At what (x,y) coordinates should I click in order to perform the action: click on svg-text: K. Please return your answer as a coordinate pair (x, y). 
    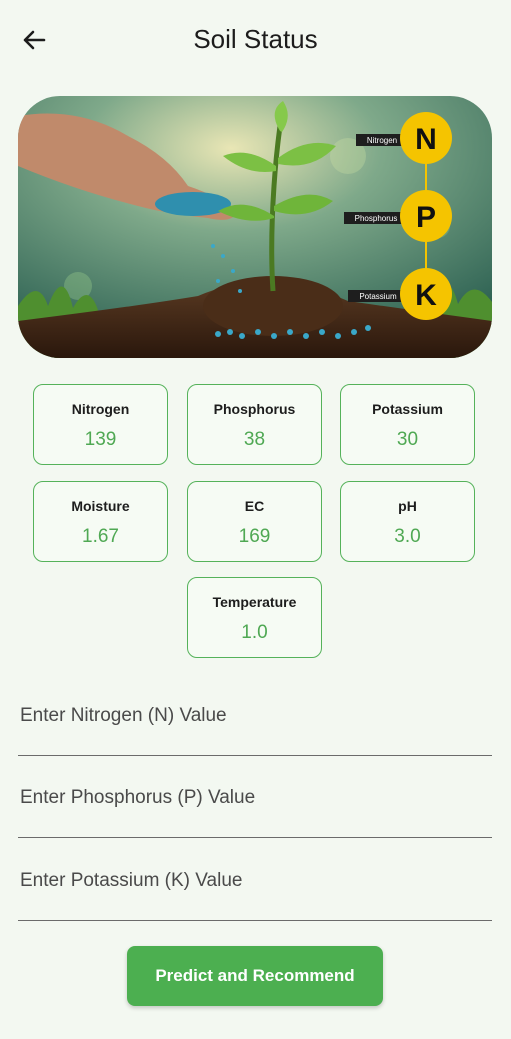
    Looking at the image, I should click on (426, 295).